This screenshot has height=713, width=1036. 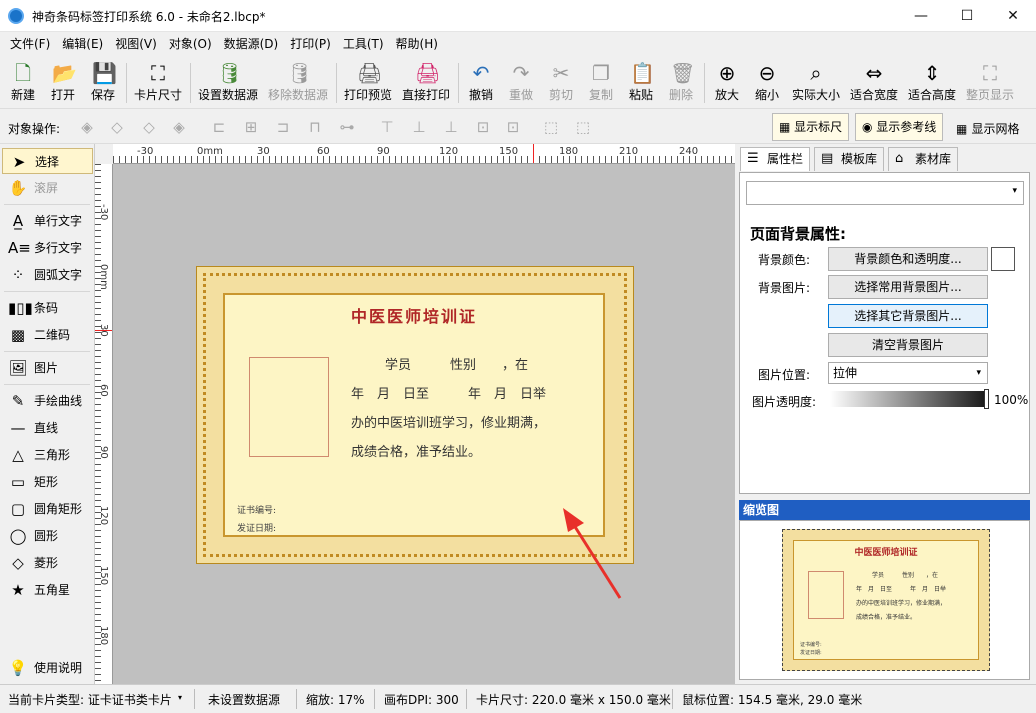 What do you see at coordinates (815, 95) in the screenshot?
I see `actual-size-label: 实际大小` at bounding box center [815, 95].